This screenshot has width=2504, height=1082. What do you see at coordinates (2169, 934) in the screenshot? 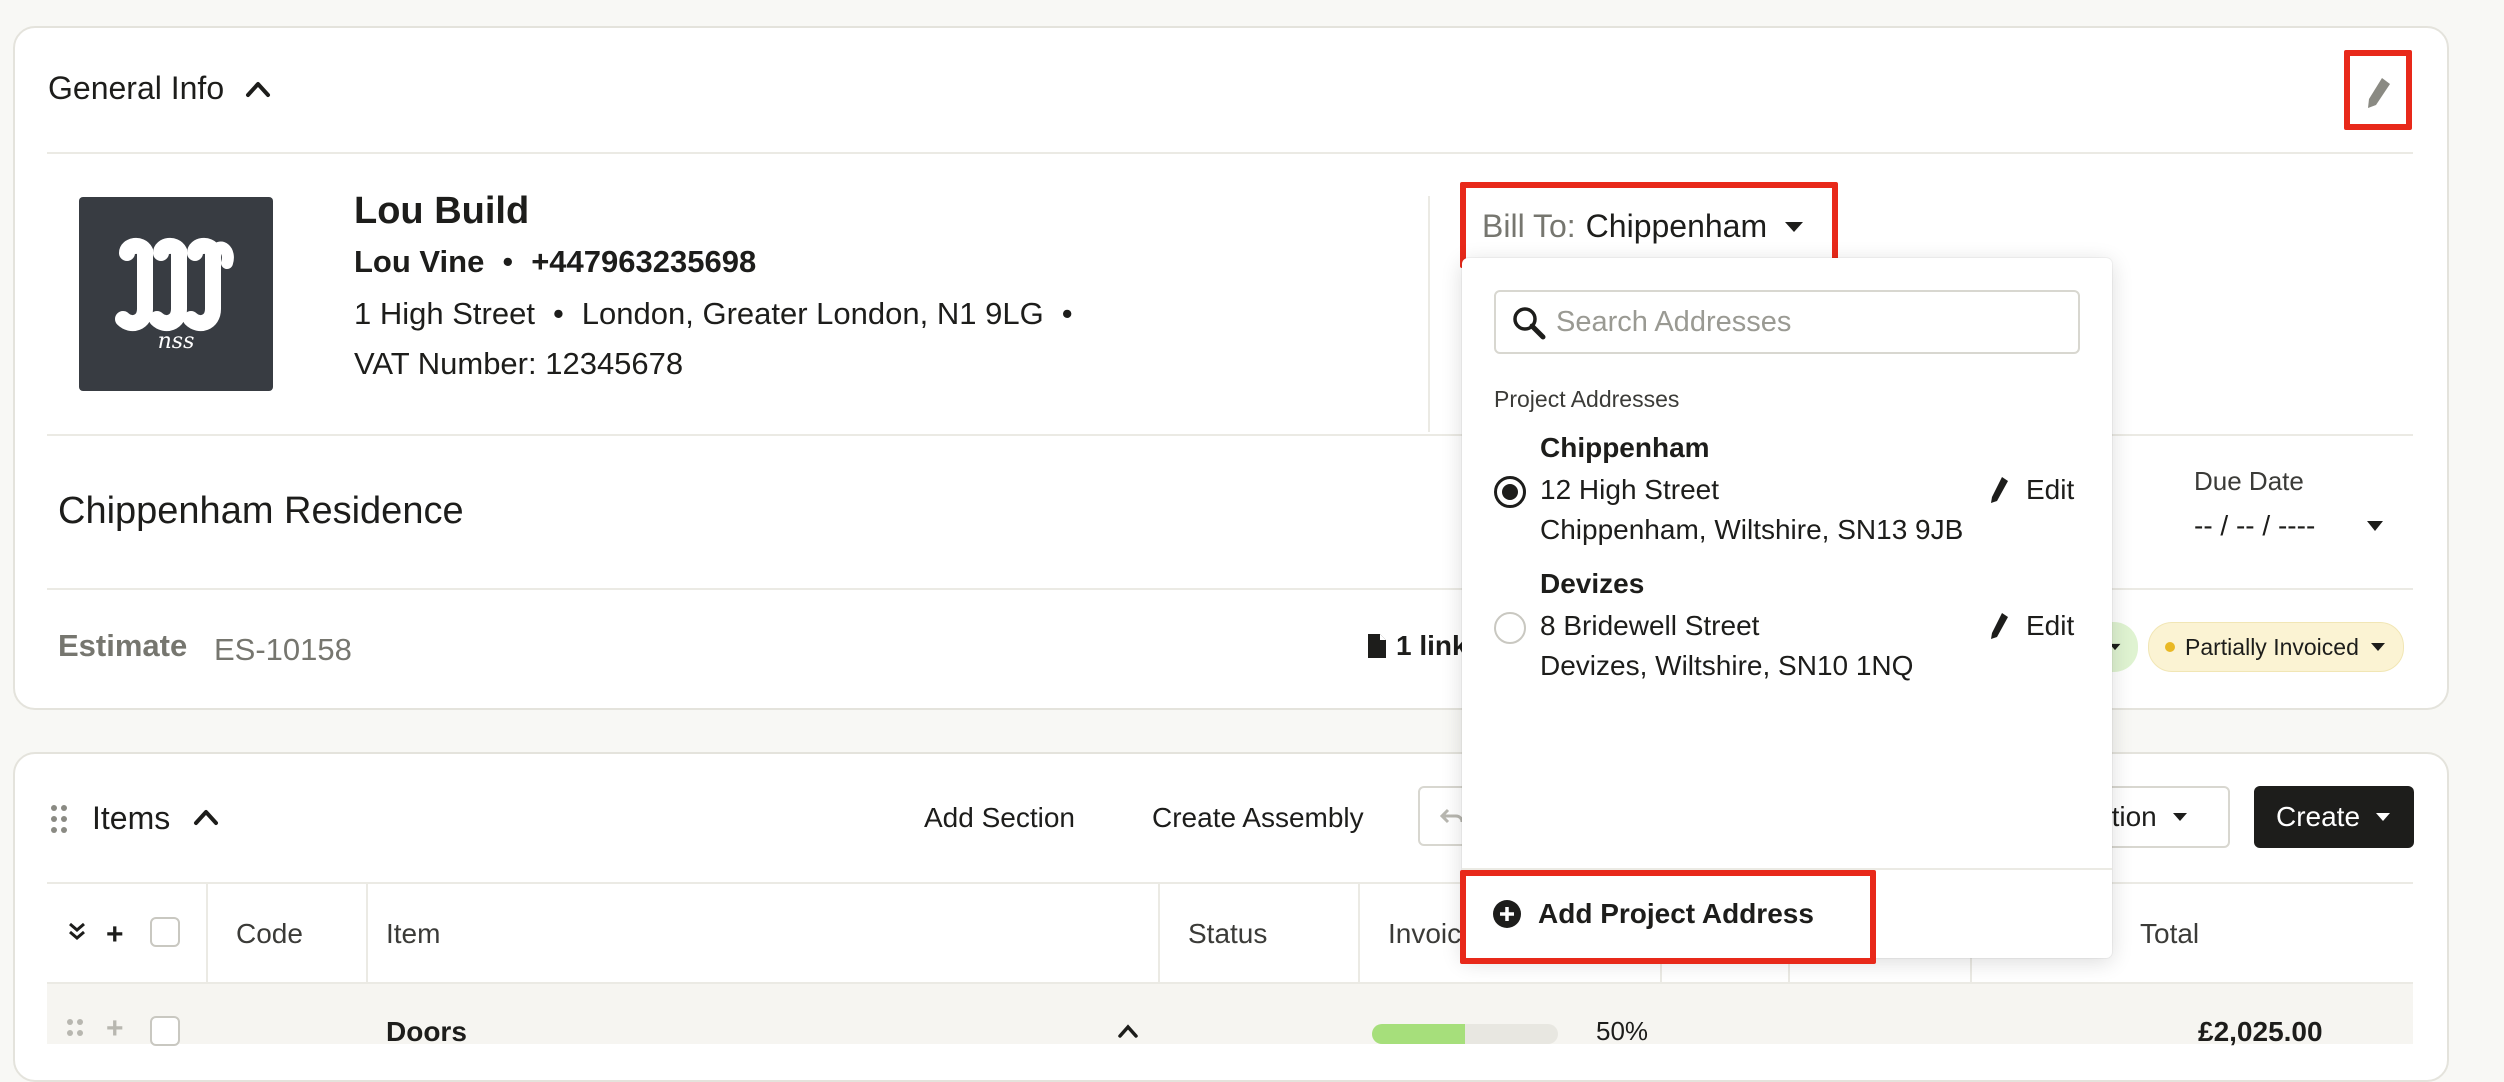
I see `column-total: Total` at bounding box center [2169, 934].